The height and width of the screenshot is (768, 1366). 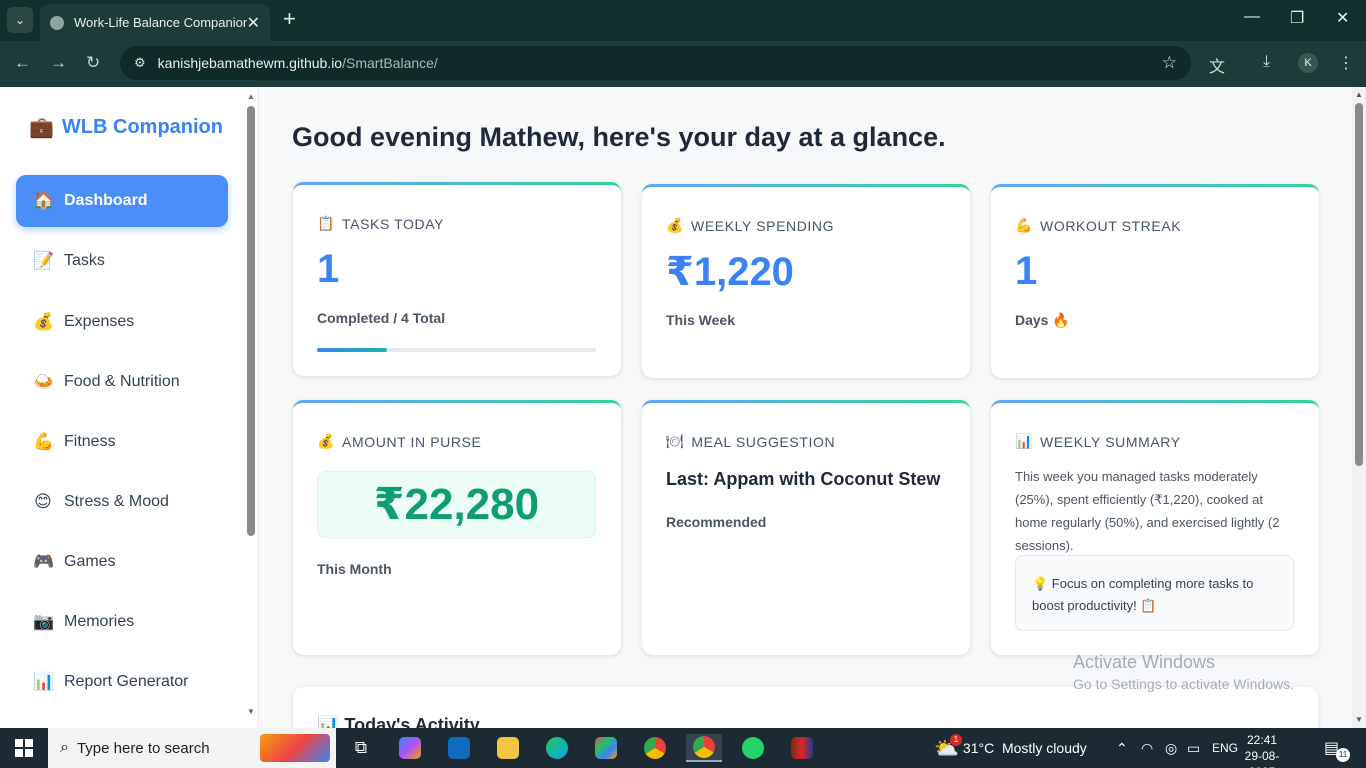 I want to click on weather-text: 31°C Mostly cloudy, so click(x=1024, y=748).